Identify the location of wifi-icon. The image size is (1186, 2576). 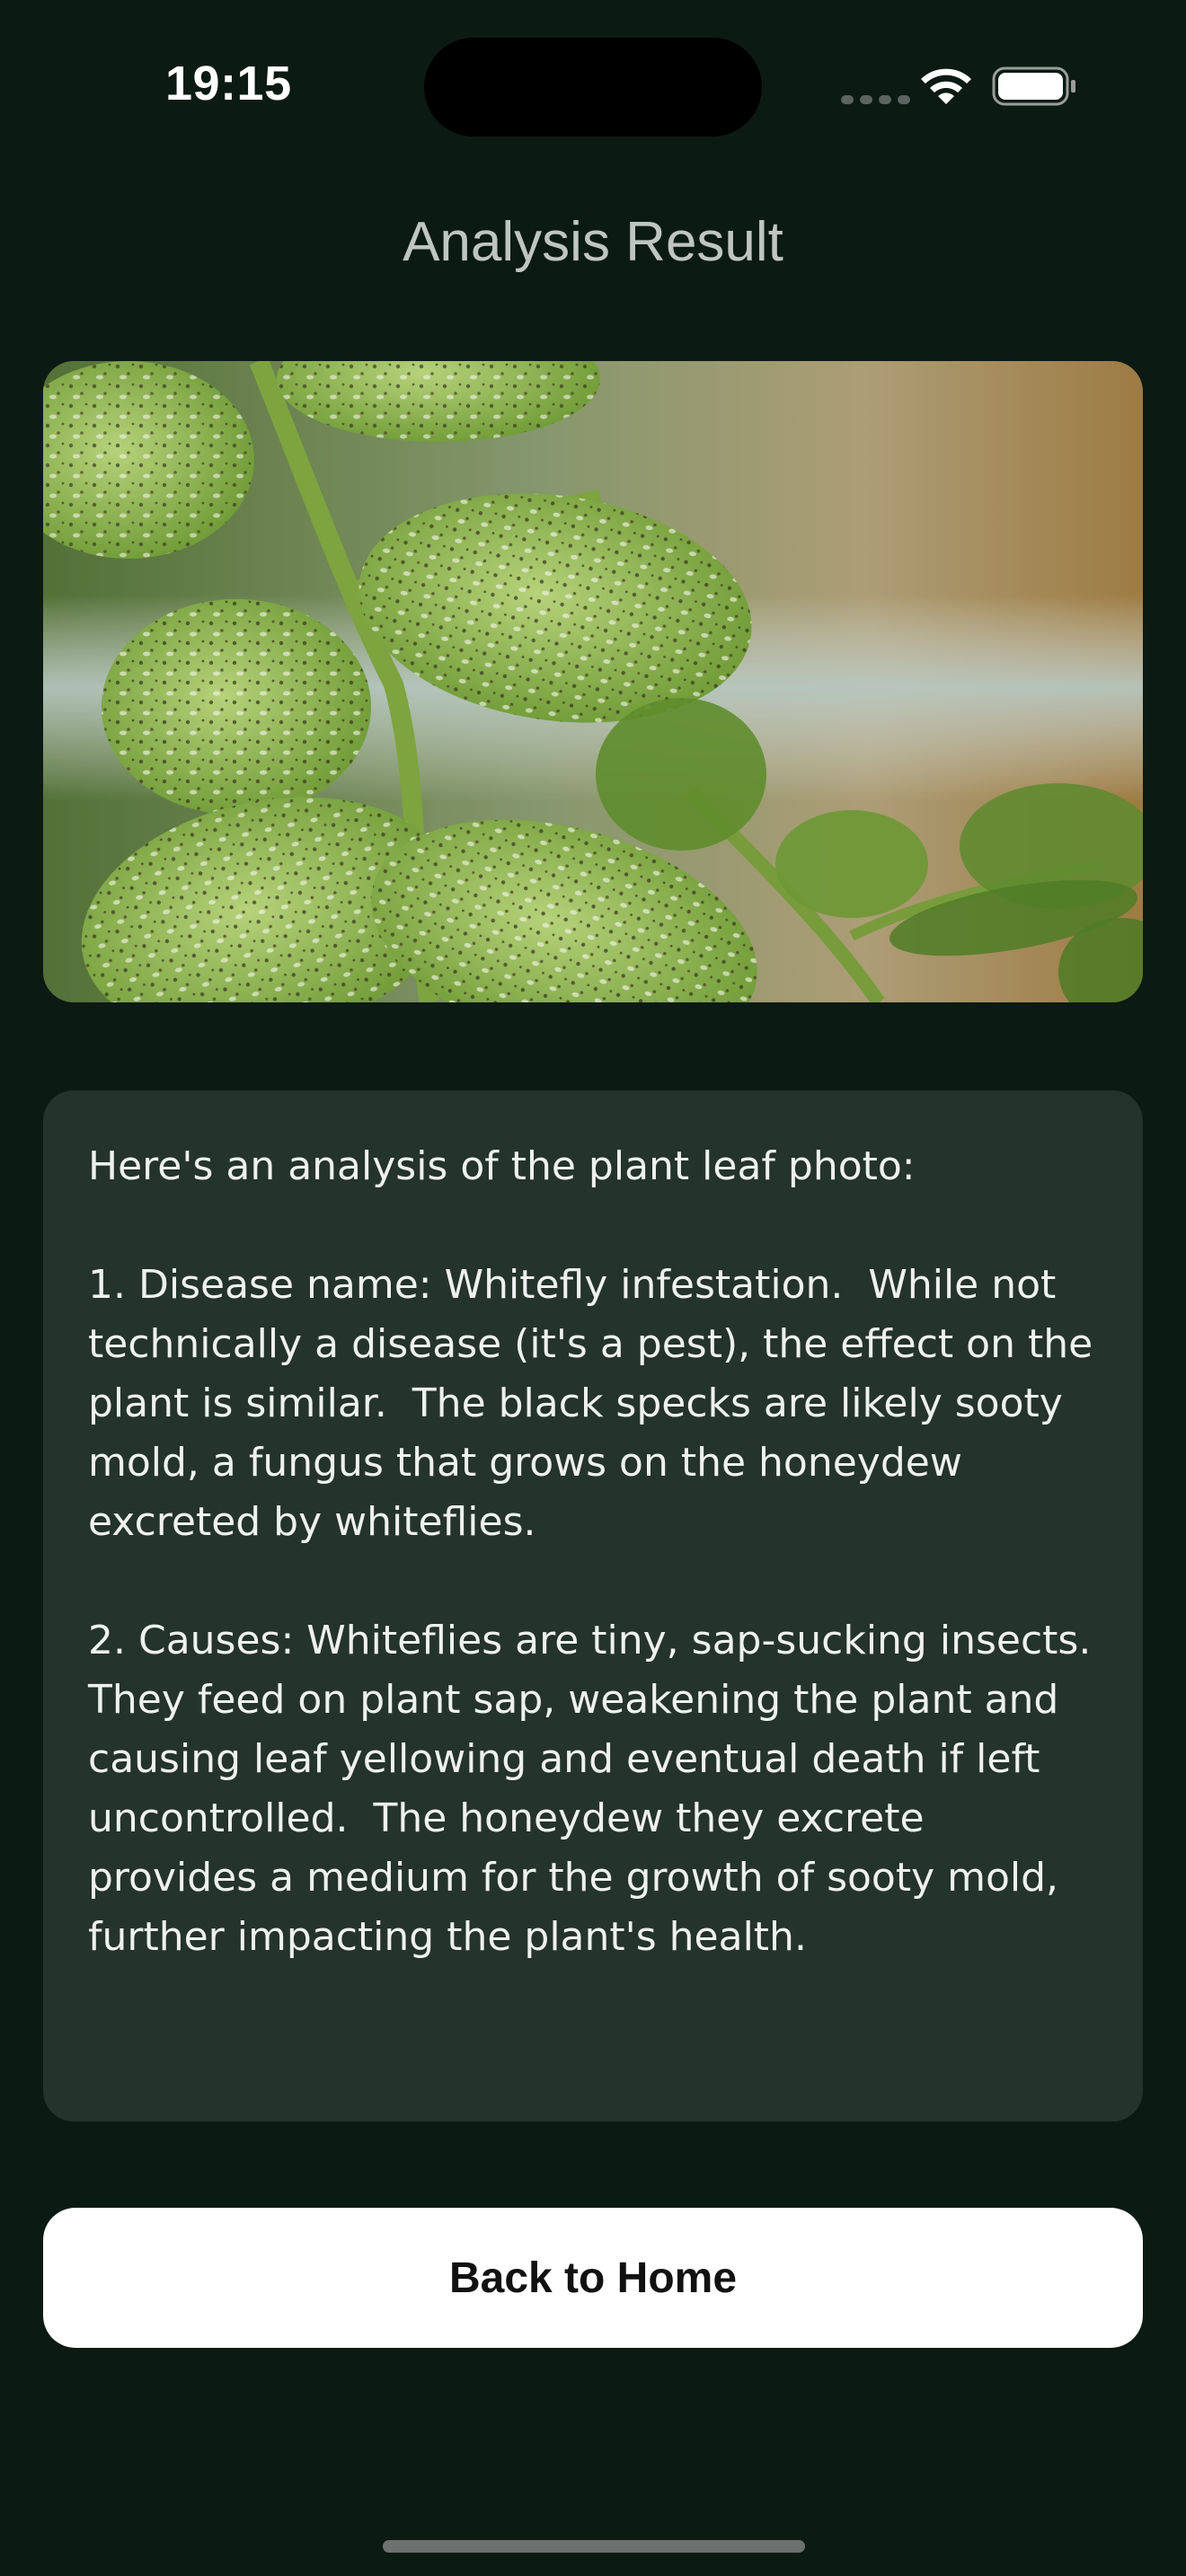
(946, 86).